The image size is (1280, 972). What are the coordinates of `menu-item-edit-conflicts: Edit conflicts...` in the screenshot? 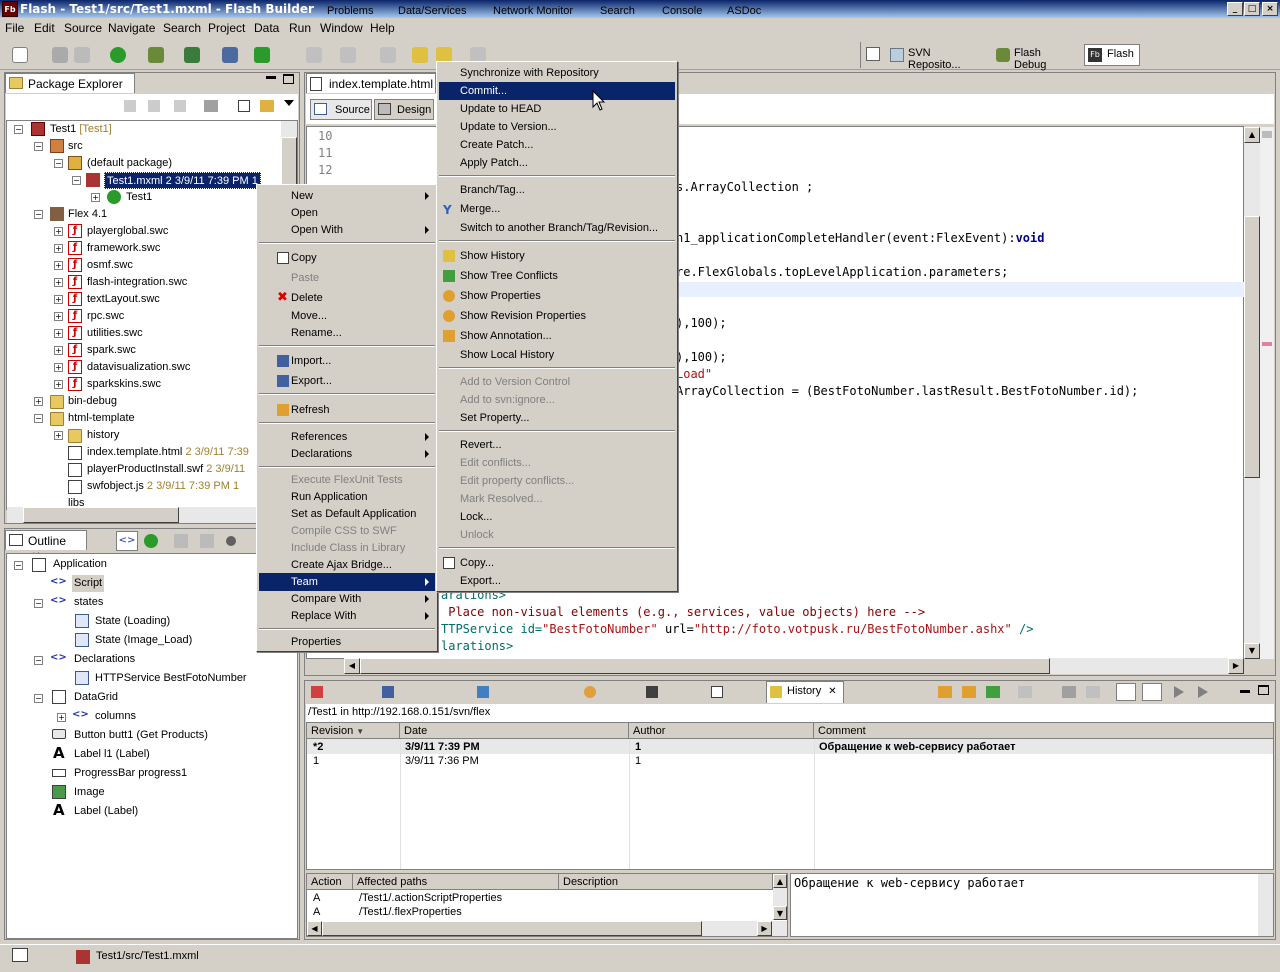 It's located at (557, 463).